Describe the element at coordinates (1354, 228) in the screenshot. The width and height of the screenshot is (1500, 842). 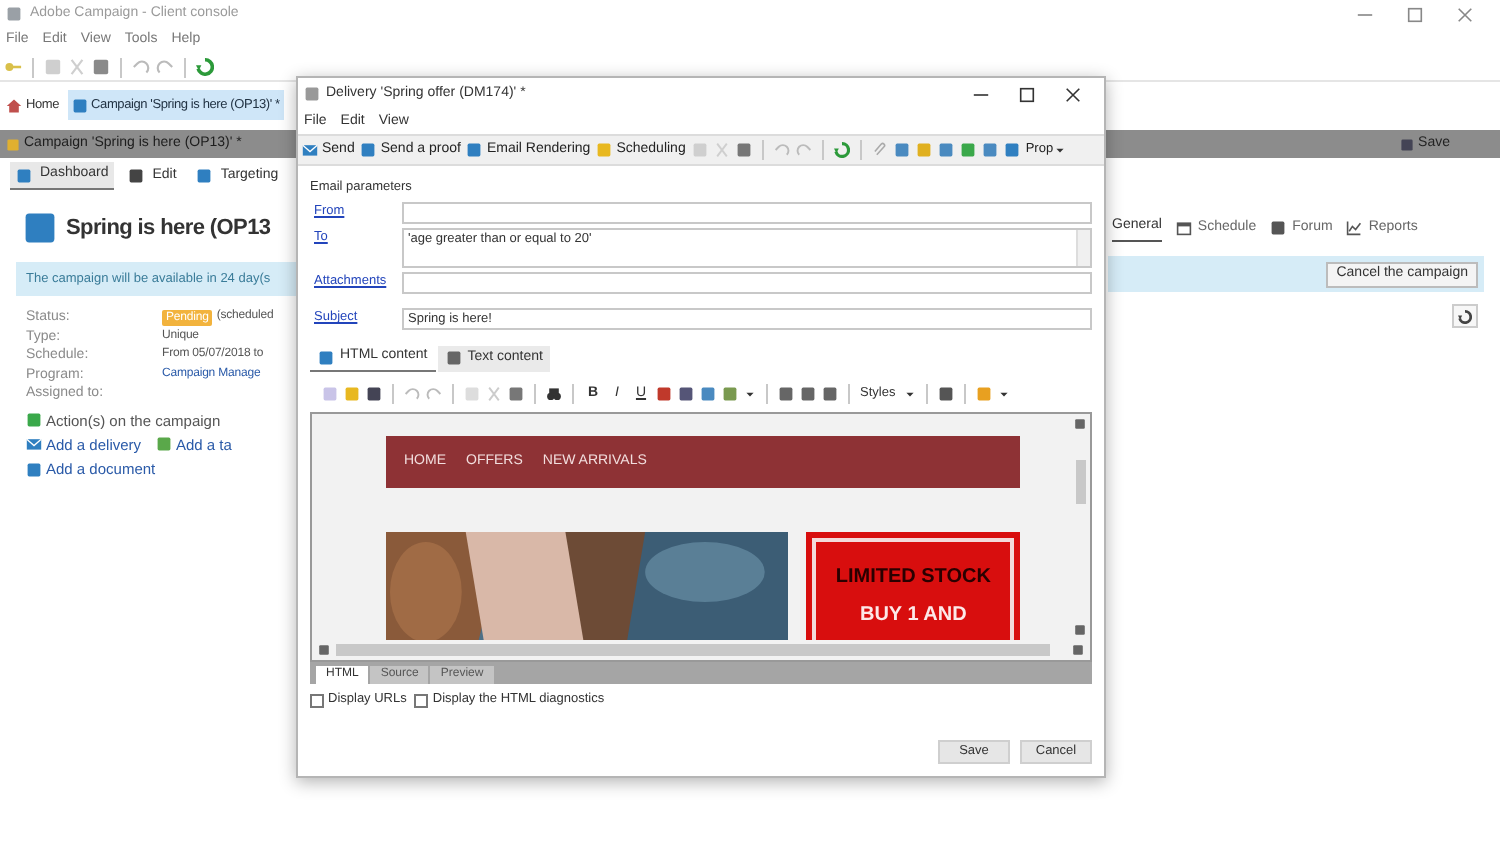
I see `chart-icon` at that location.